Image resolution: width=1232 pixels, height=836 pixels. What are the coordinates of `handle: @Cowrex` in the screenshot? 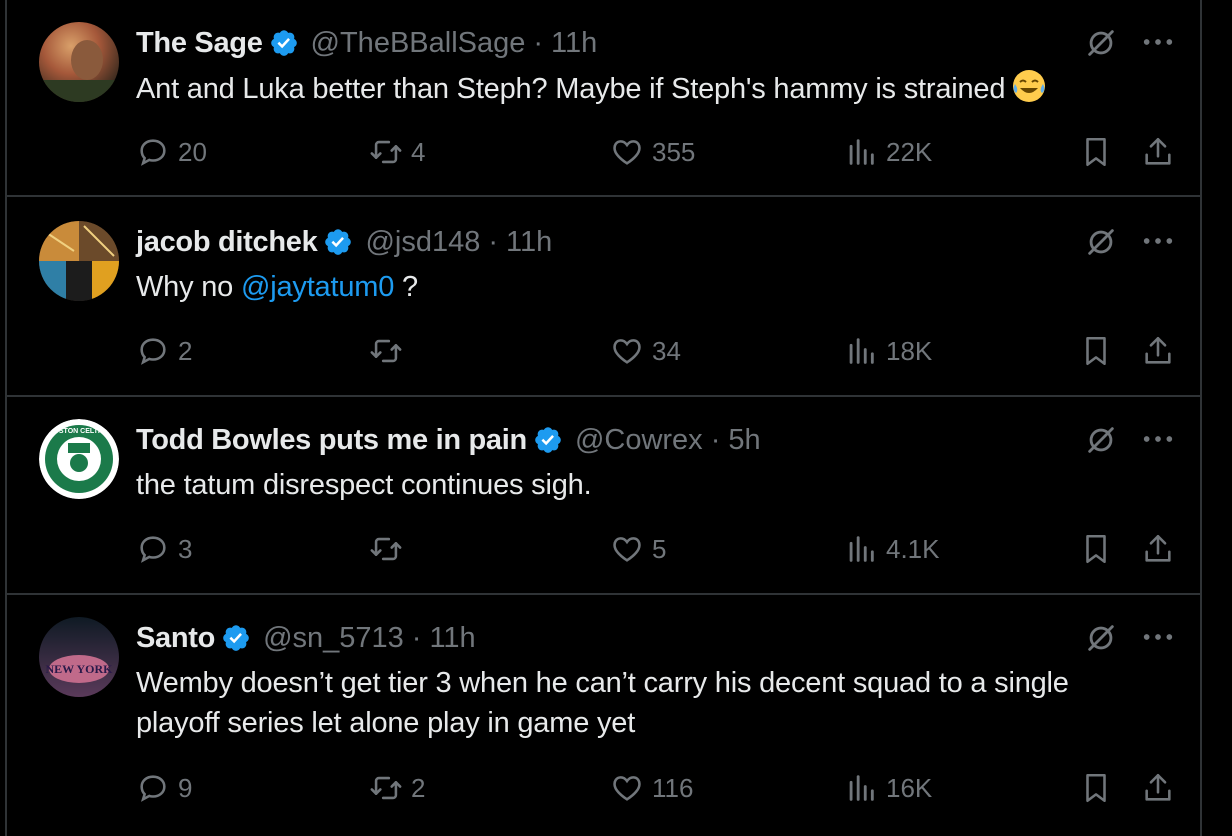 It's located at (639, 440).